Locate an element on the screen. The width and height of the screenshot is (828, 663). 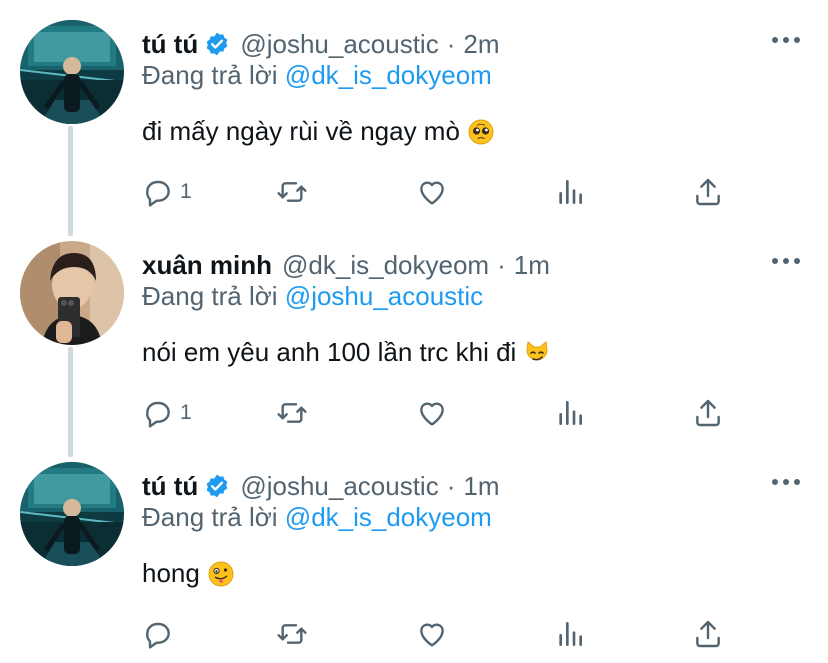
tweet-text: nói em yêu anh 100 lần trc khi đi is located at coordinates (346, 352).